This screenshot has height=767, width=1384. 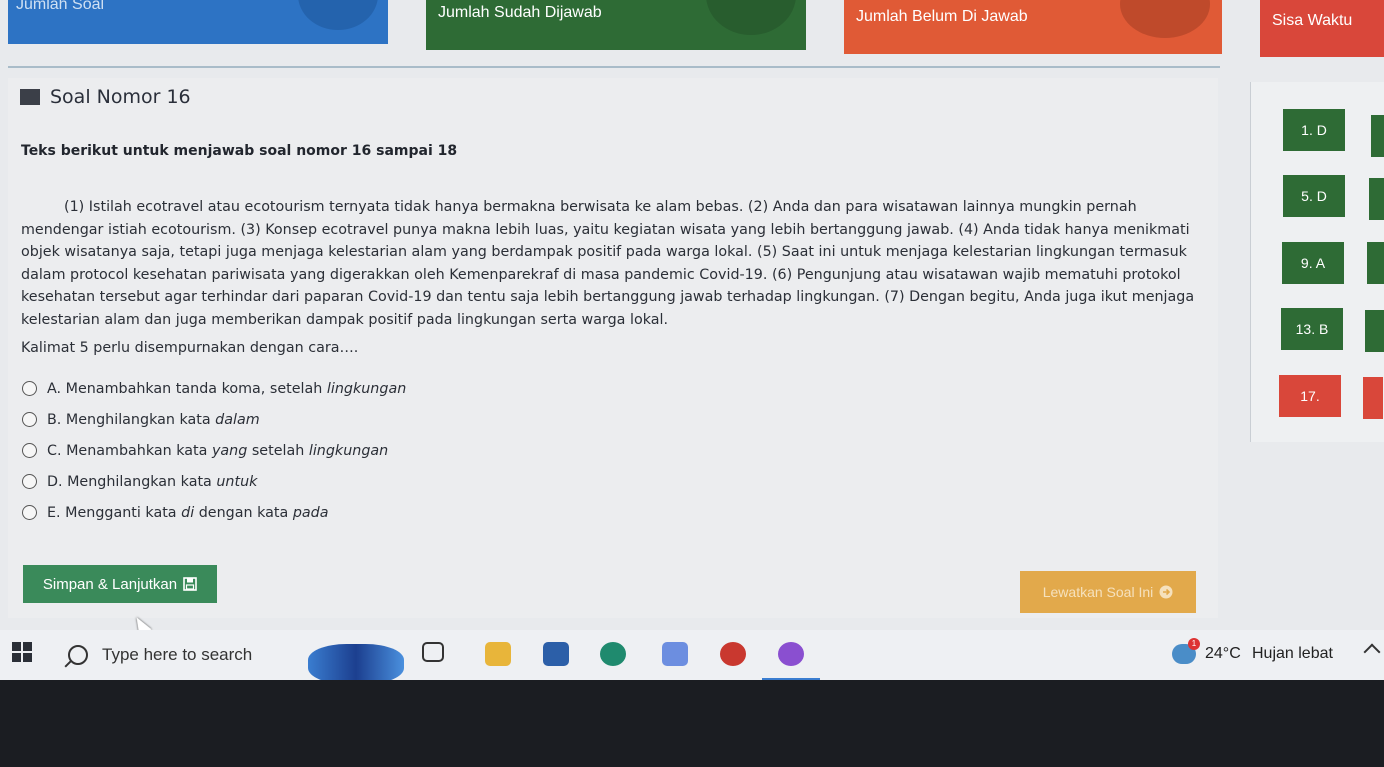 I want to click on option-d: D. Menghilangkan kata untuk, so click(x=214, y=481).